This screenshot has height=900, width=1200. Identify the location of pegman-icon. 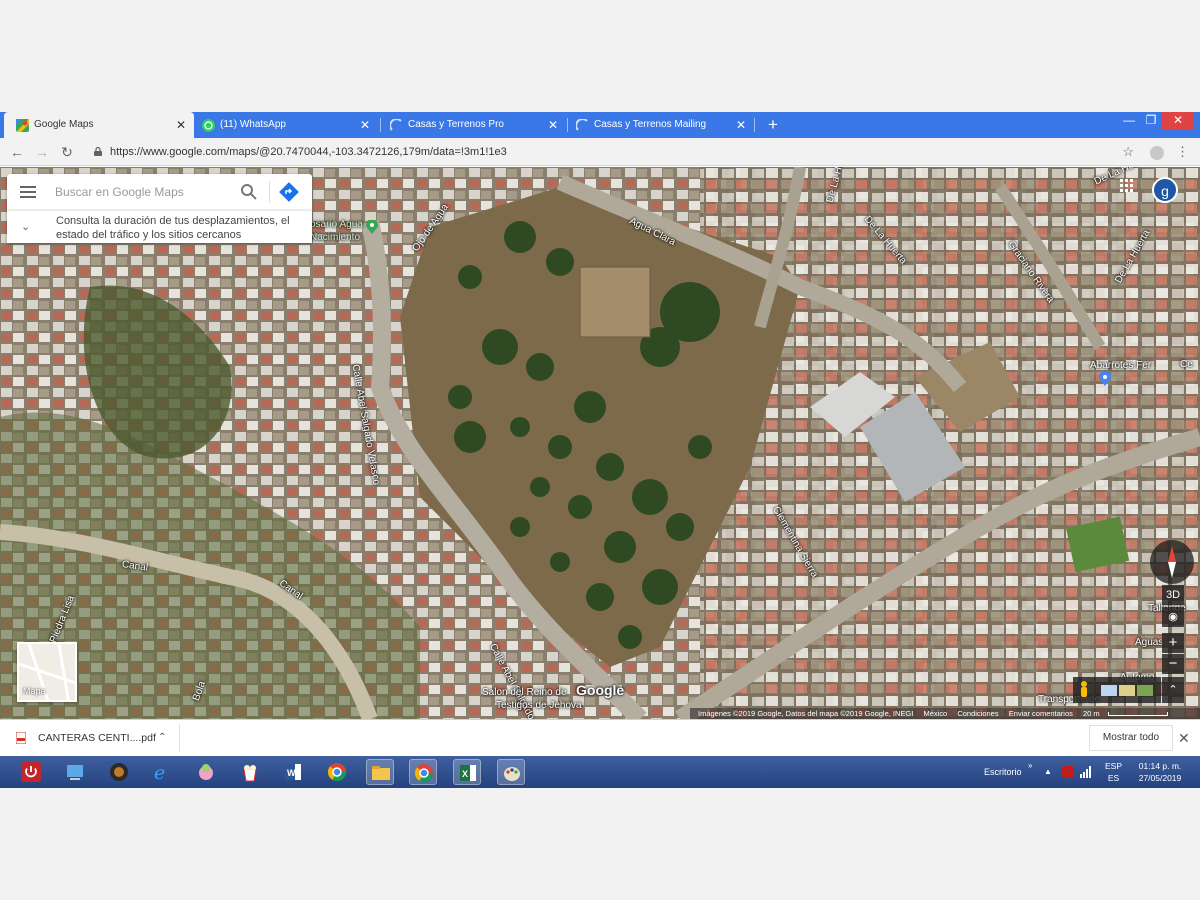
(1084, 690).